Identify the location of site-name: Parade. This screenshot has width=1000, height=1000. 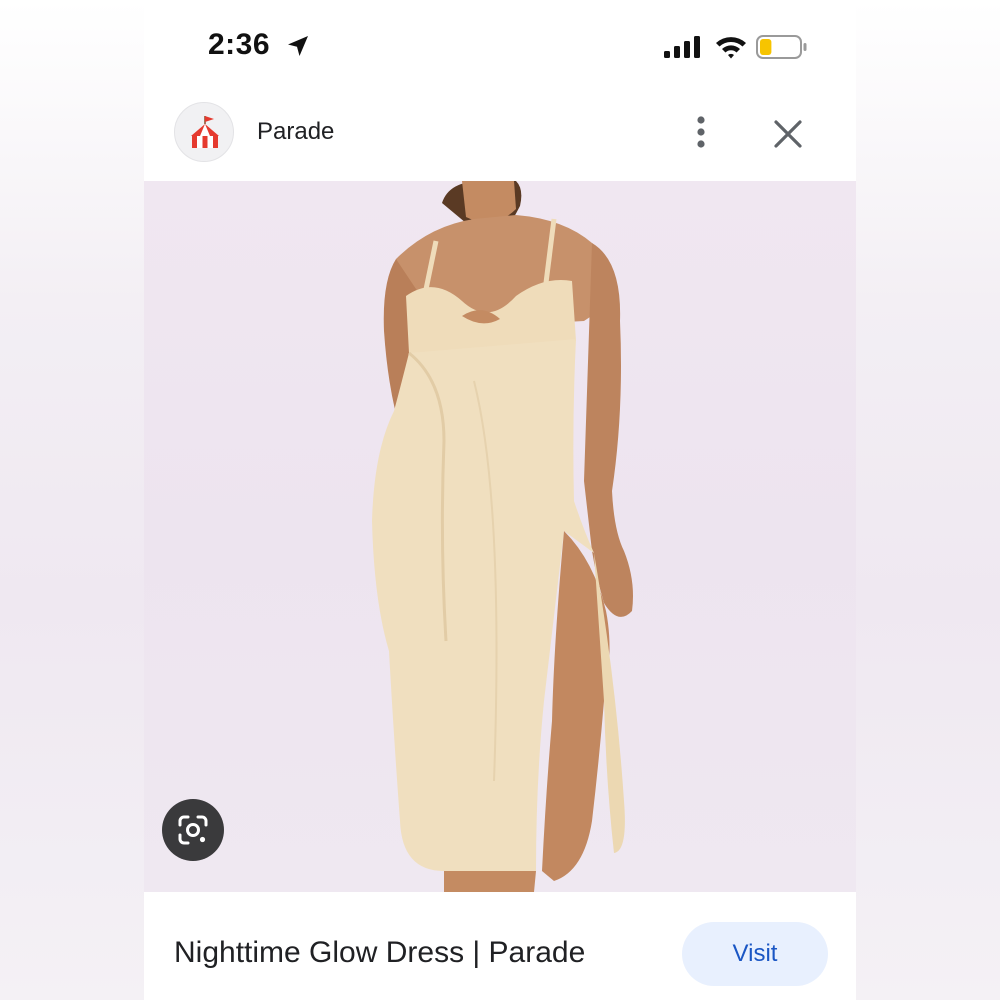
(295, 132).